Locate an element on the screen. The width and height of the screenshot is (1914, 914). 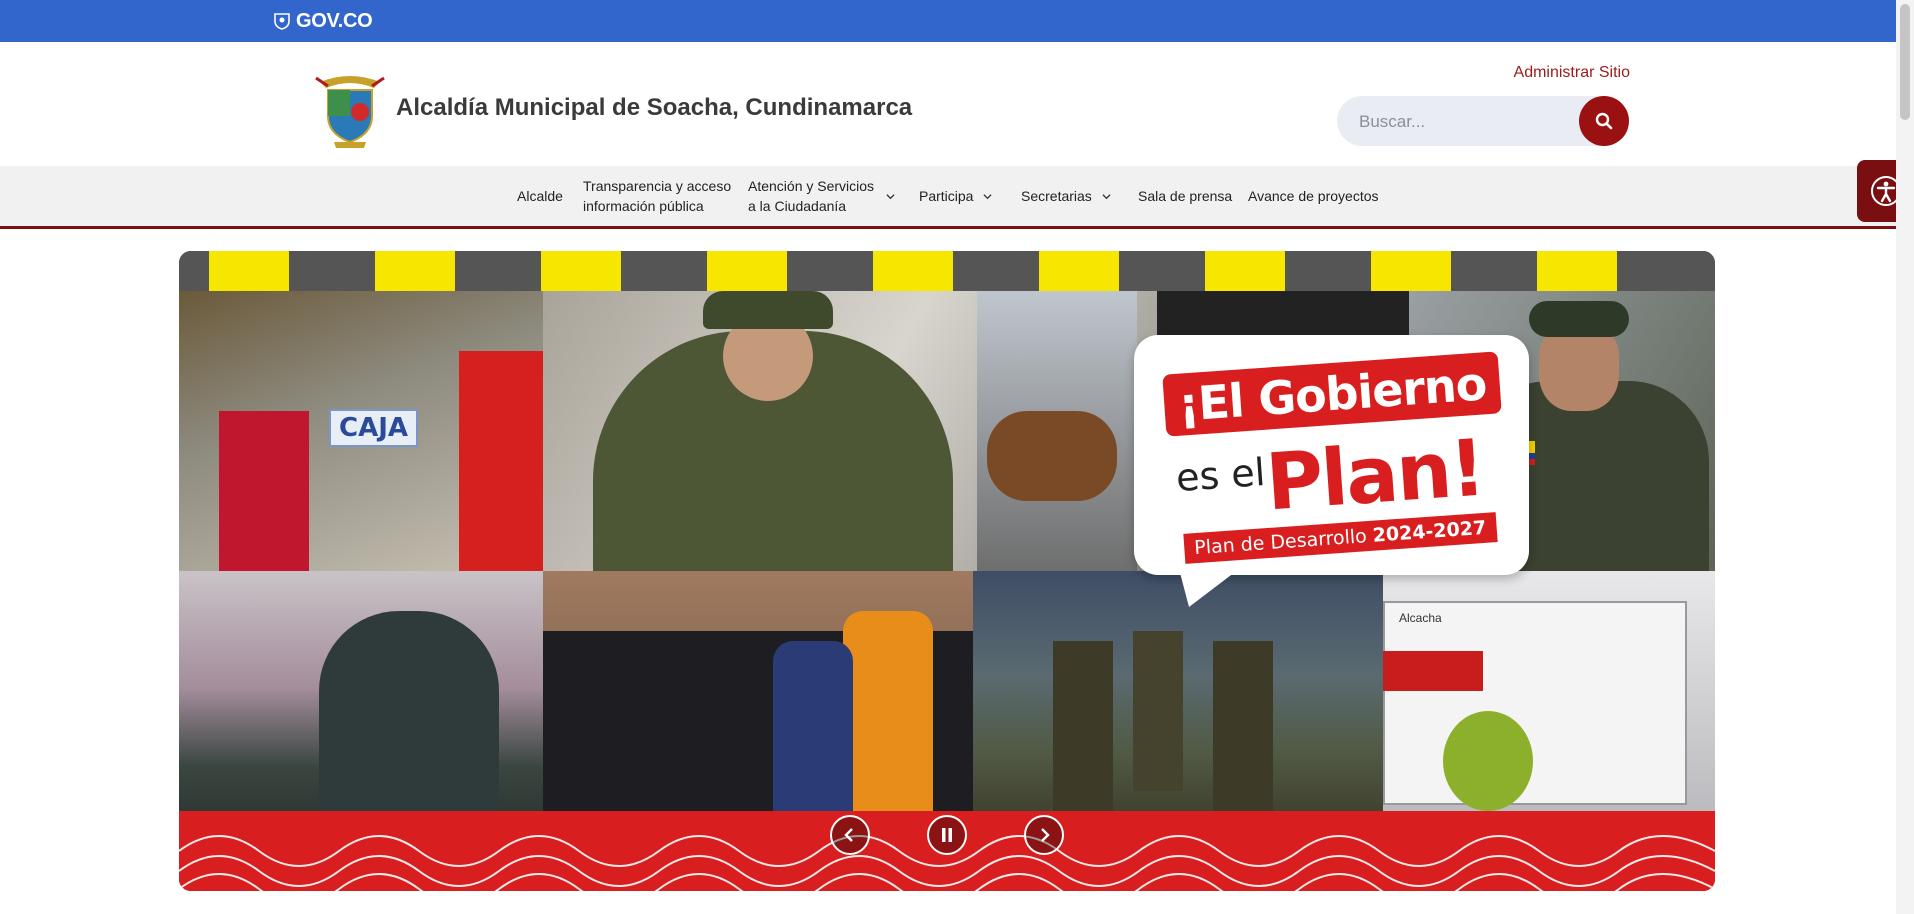
photo-cashier: CAJA is located at coordinates (361, 431).